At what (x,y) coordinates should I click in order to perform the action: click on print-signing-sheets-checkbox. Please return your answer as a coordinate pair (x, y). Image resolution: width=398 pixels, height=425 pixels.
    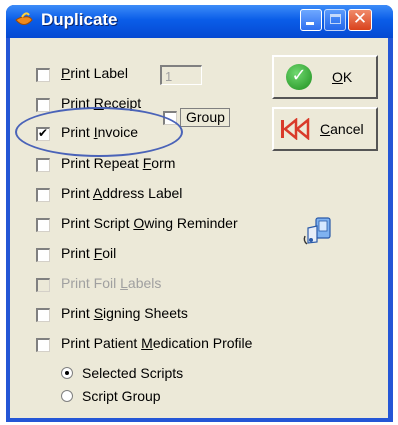
    Looking at the image, I should click on (43, 315).